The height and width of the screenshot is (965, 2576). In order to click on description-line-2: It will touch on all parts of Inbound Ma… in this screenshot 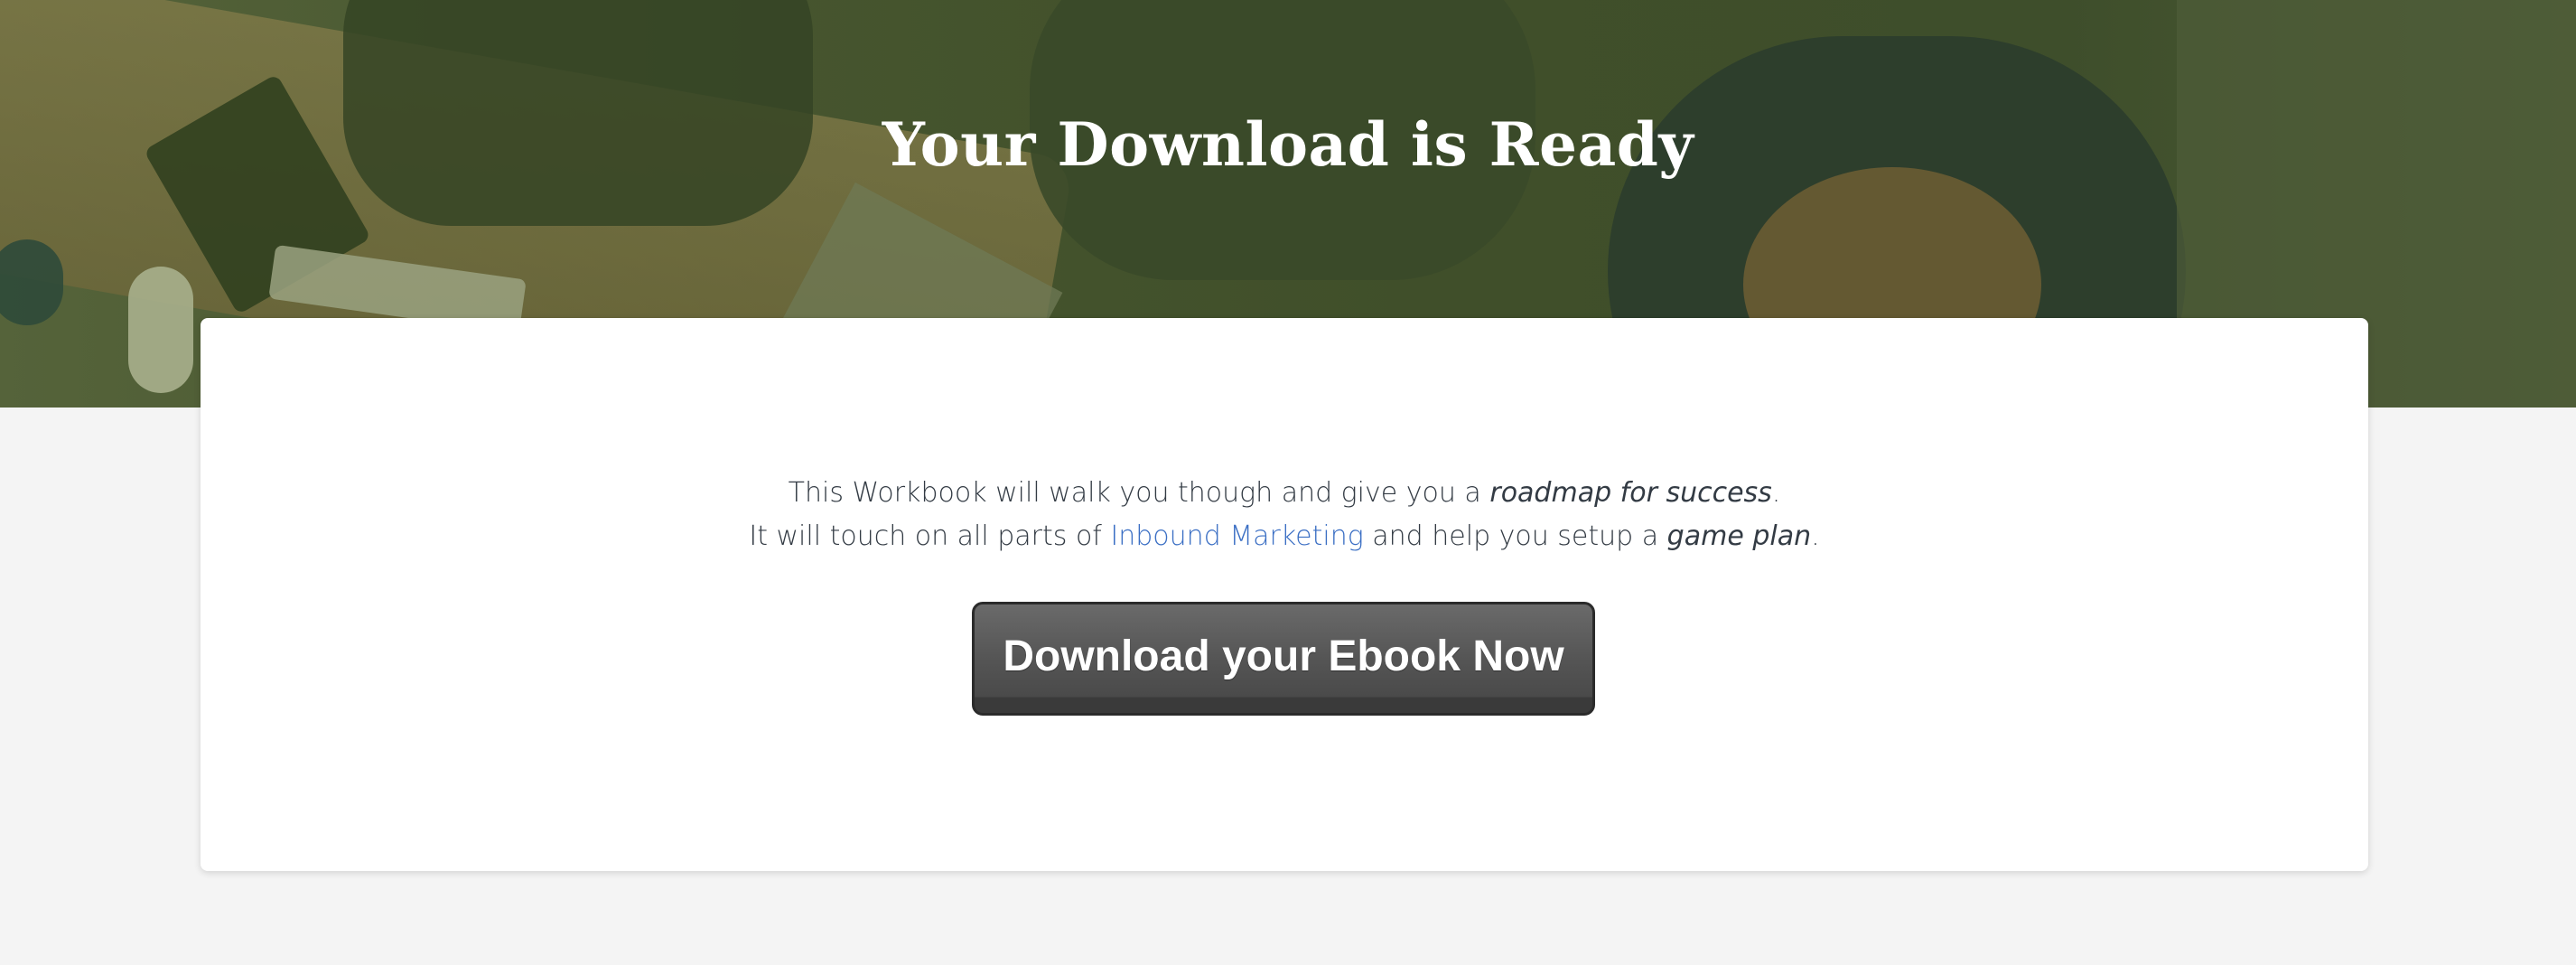, I will do `click(1284, 536)`.